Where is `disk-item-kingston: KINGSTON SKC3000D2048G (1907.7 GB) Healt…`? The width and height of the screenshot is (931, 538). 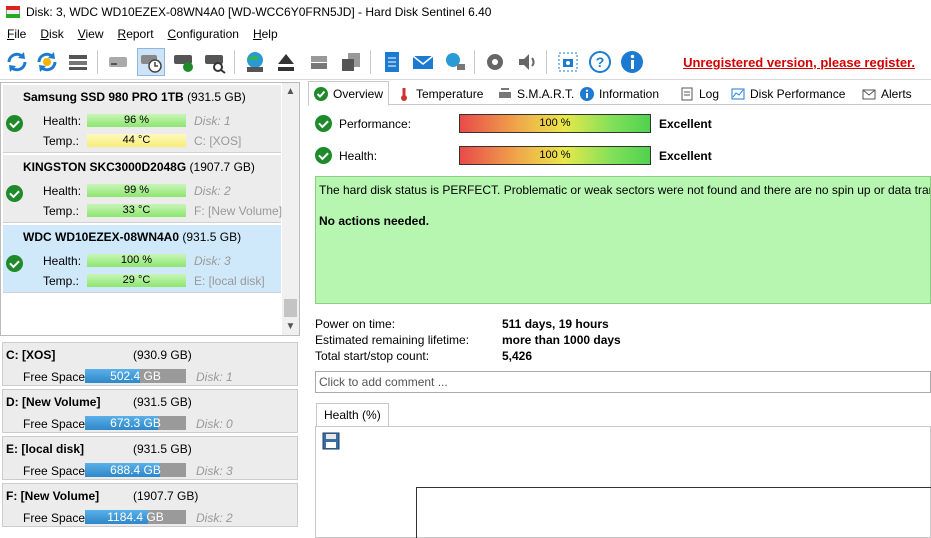 disk-item-kingston: KINGSTON SKC3000D2048G (1907.7 GB) Healt… is located at coordinates (142, 189).